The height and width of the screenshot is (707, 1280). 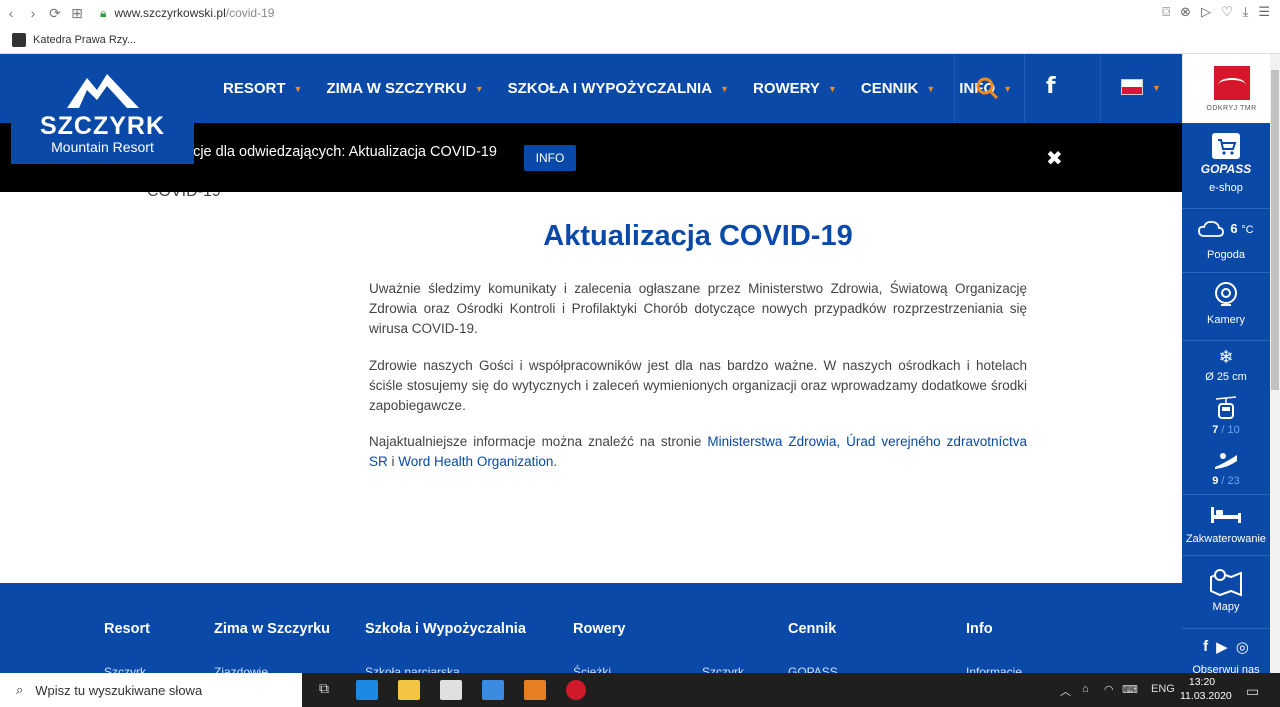 What do you see at coordinates (812, 629) in the screenshot?
I see `footer-col-cennik: Cennik` at bounding box center [812, 629].